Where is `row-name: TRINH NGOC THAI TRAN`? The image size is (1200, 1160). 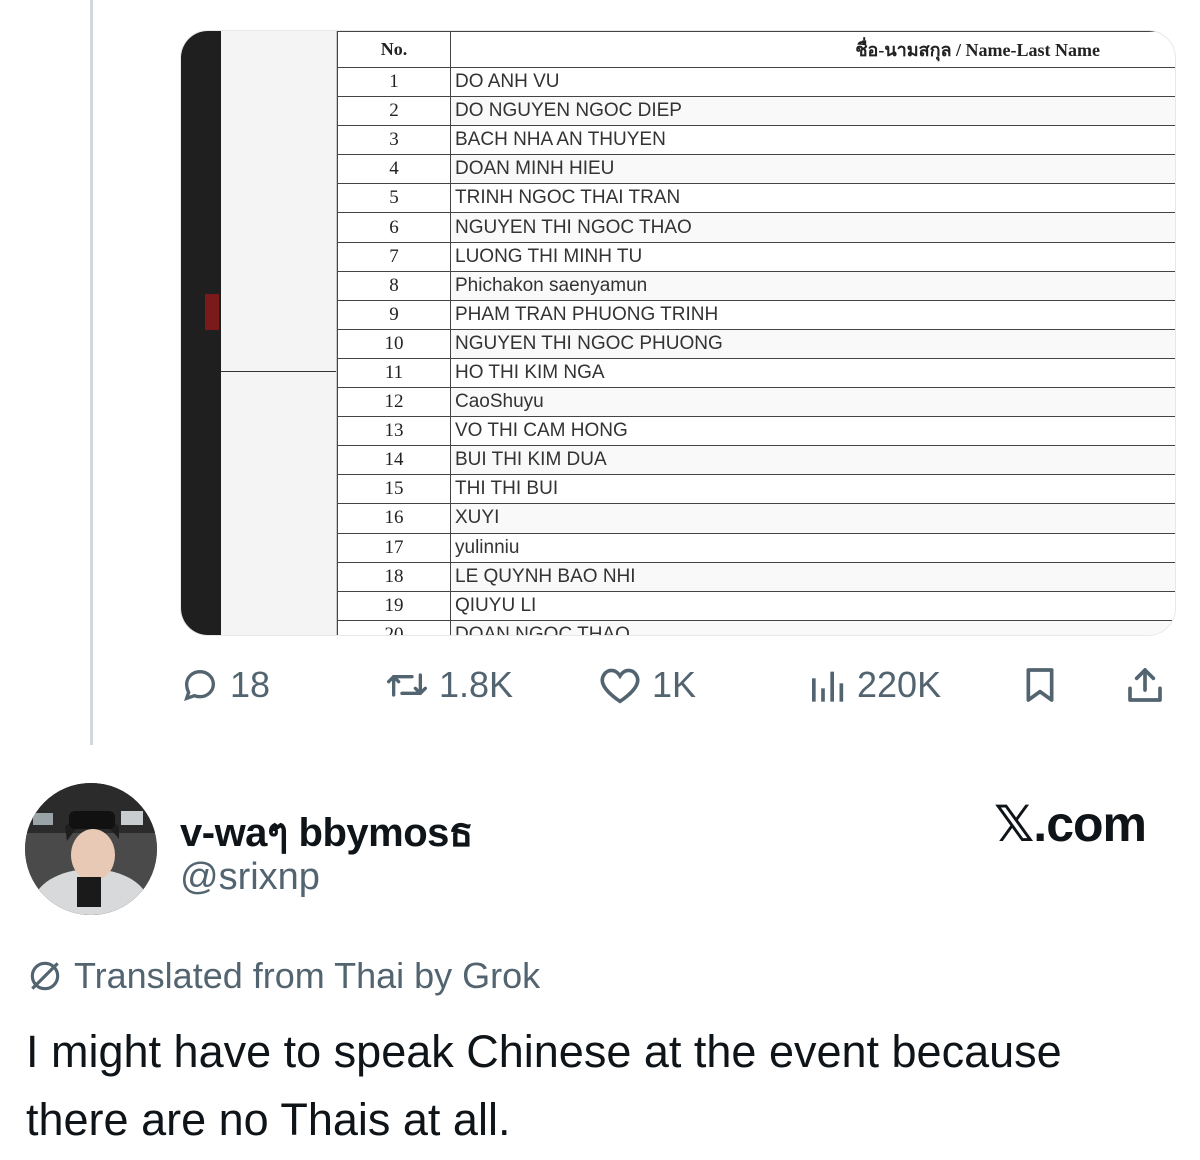 row-name: TRINH NGOC THAI TRAN is located at coordinates (812, 198).